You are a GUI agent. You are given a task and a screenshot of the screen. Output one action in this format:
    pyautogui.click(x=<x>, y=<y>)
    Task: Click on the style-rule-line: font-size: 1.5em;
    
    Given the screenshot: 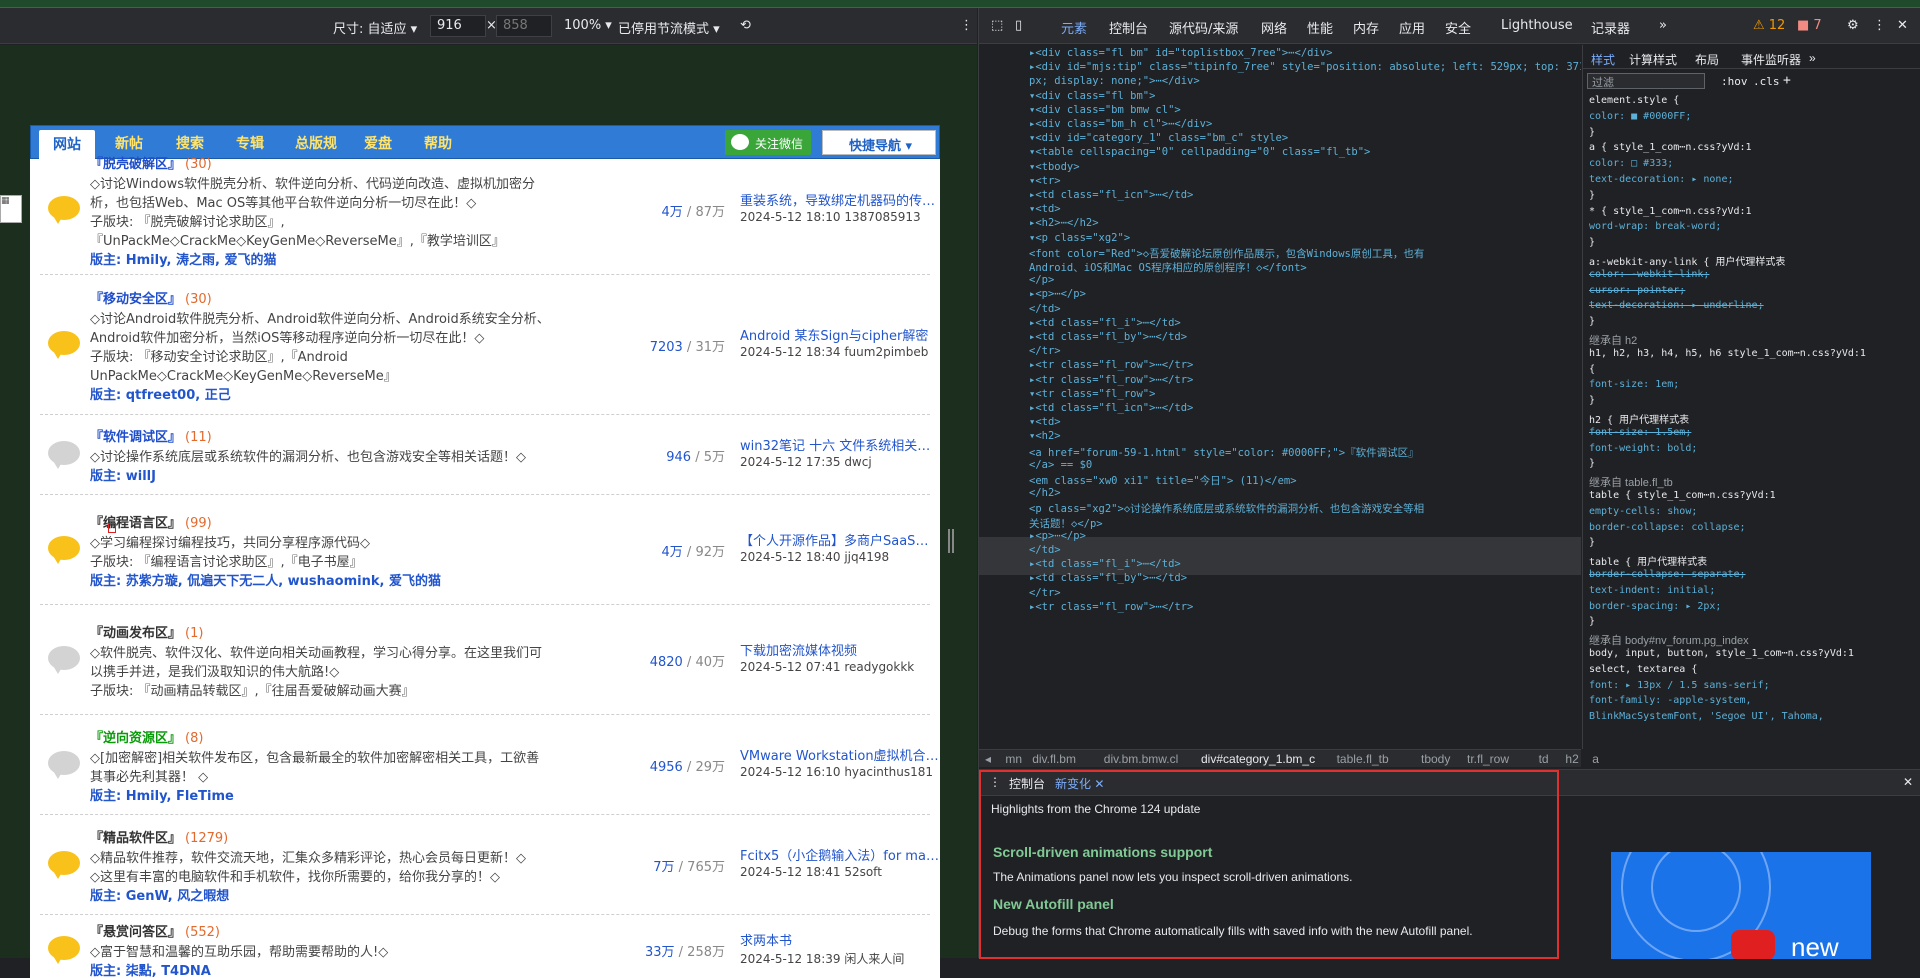 What is the action you would take?
    pyautogui.click(x=1640, y=432)
    